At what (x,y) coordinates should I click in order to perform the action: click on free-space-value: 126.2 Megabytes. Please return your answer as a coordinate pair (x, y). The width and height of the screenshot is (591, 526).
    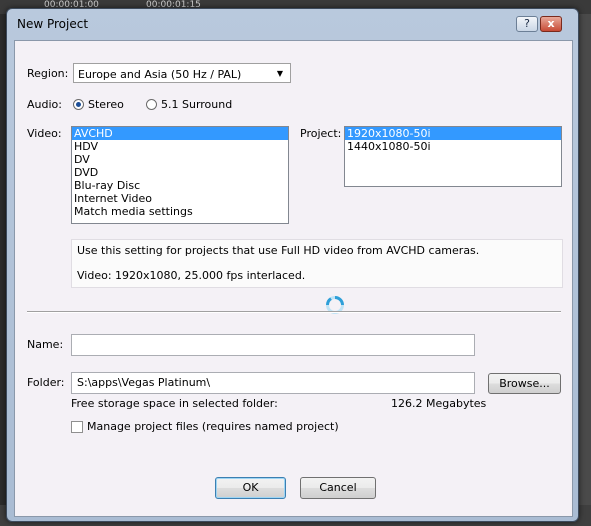
    Looking at the image, I should click on (439, 403).